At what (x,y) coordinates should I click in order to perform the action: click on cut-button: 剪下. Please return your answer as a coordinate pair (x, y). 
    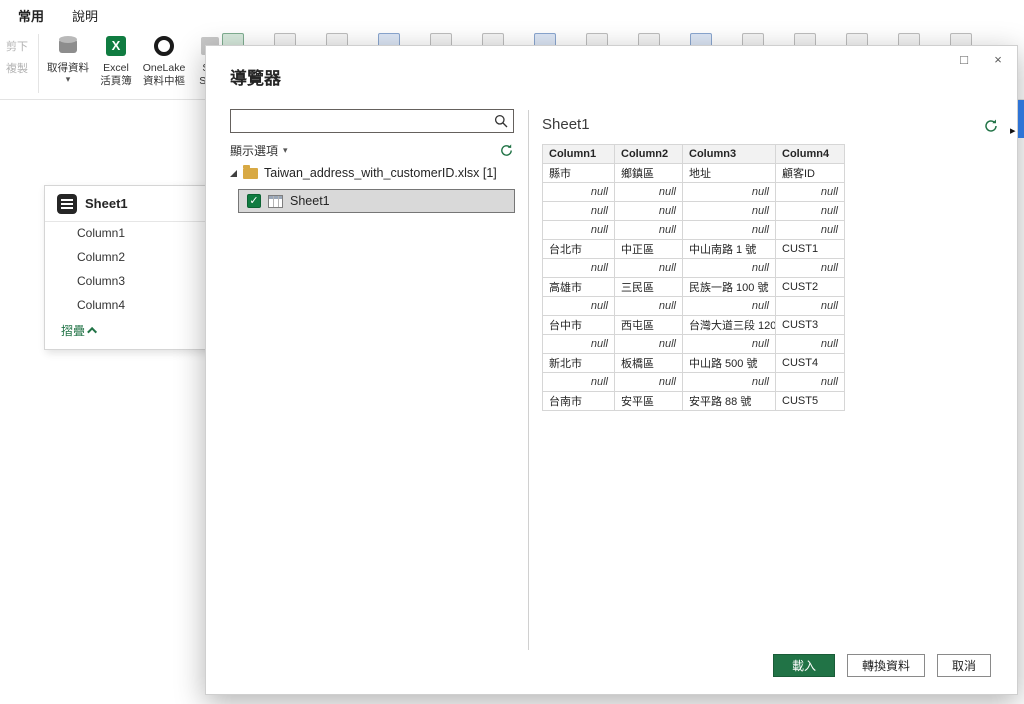
    Looking at the image, I should click on (17, 47).